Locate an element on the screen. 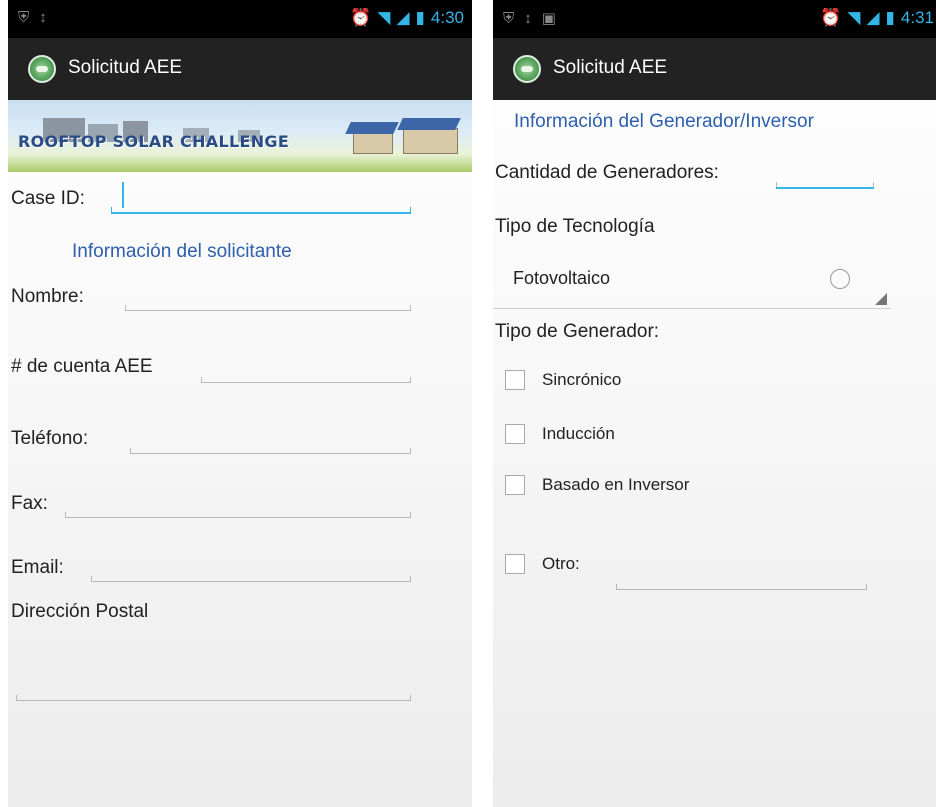  cuenta-aee-input is located at coordinates (306, 379).